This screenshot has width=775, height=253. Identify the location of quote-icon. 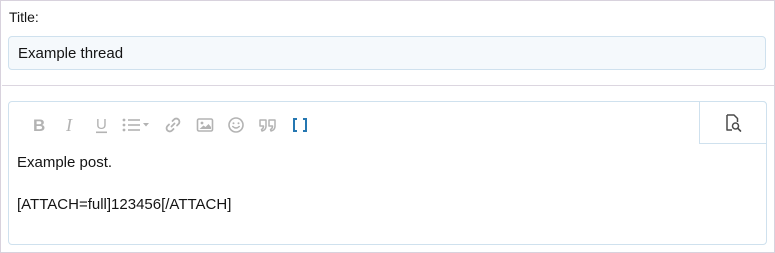
(267, 125).